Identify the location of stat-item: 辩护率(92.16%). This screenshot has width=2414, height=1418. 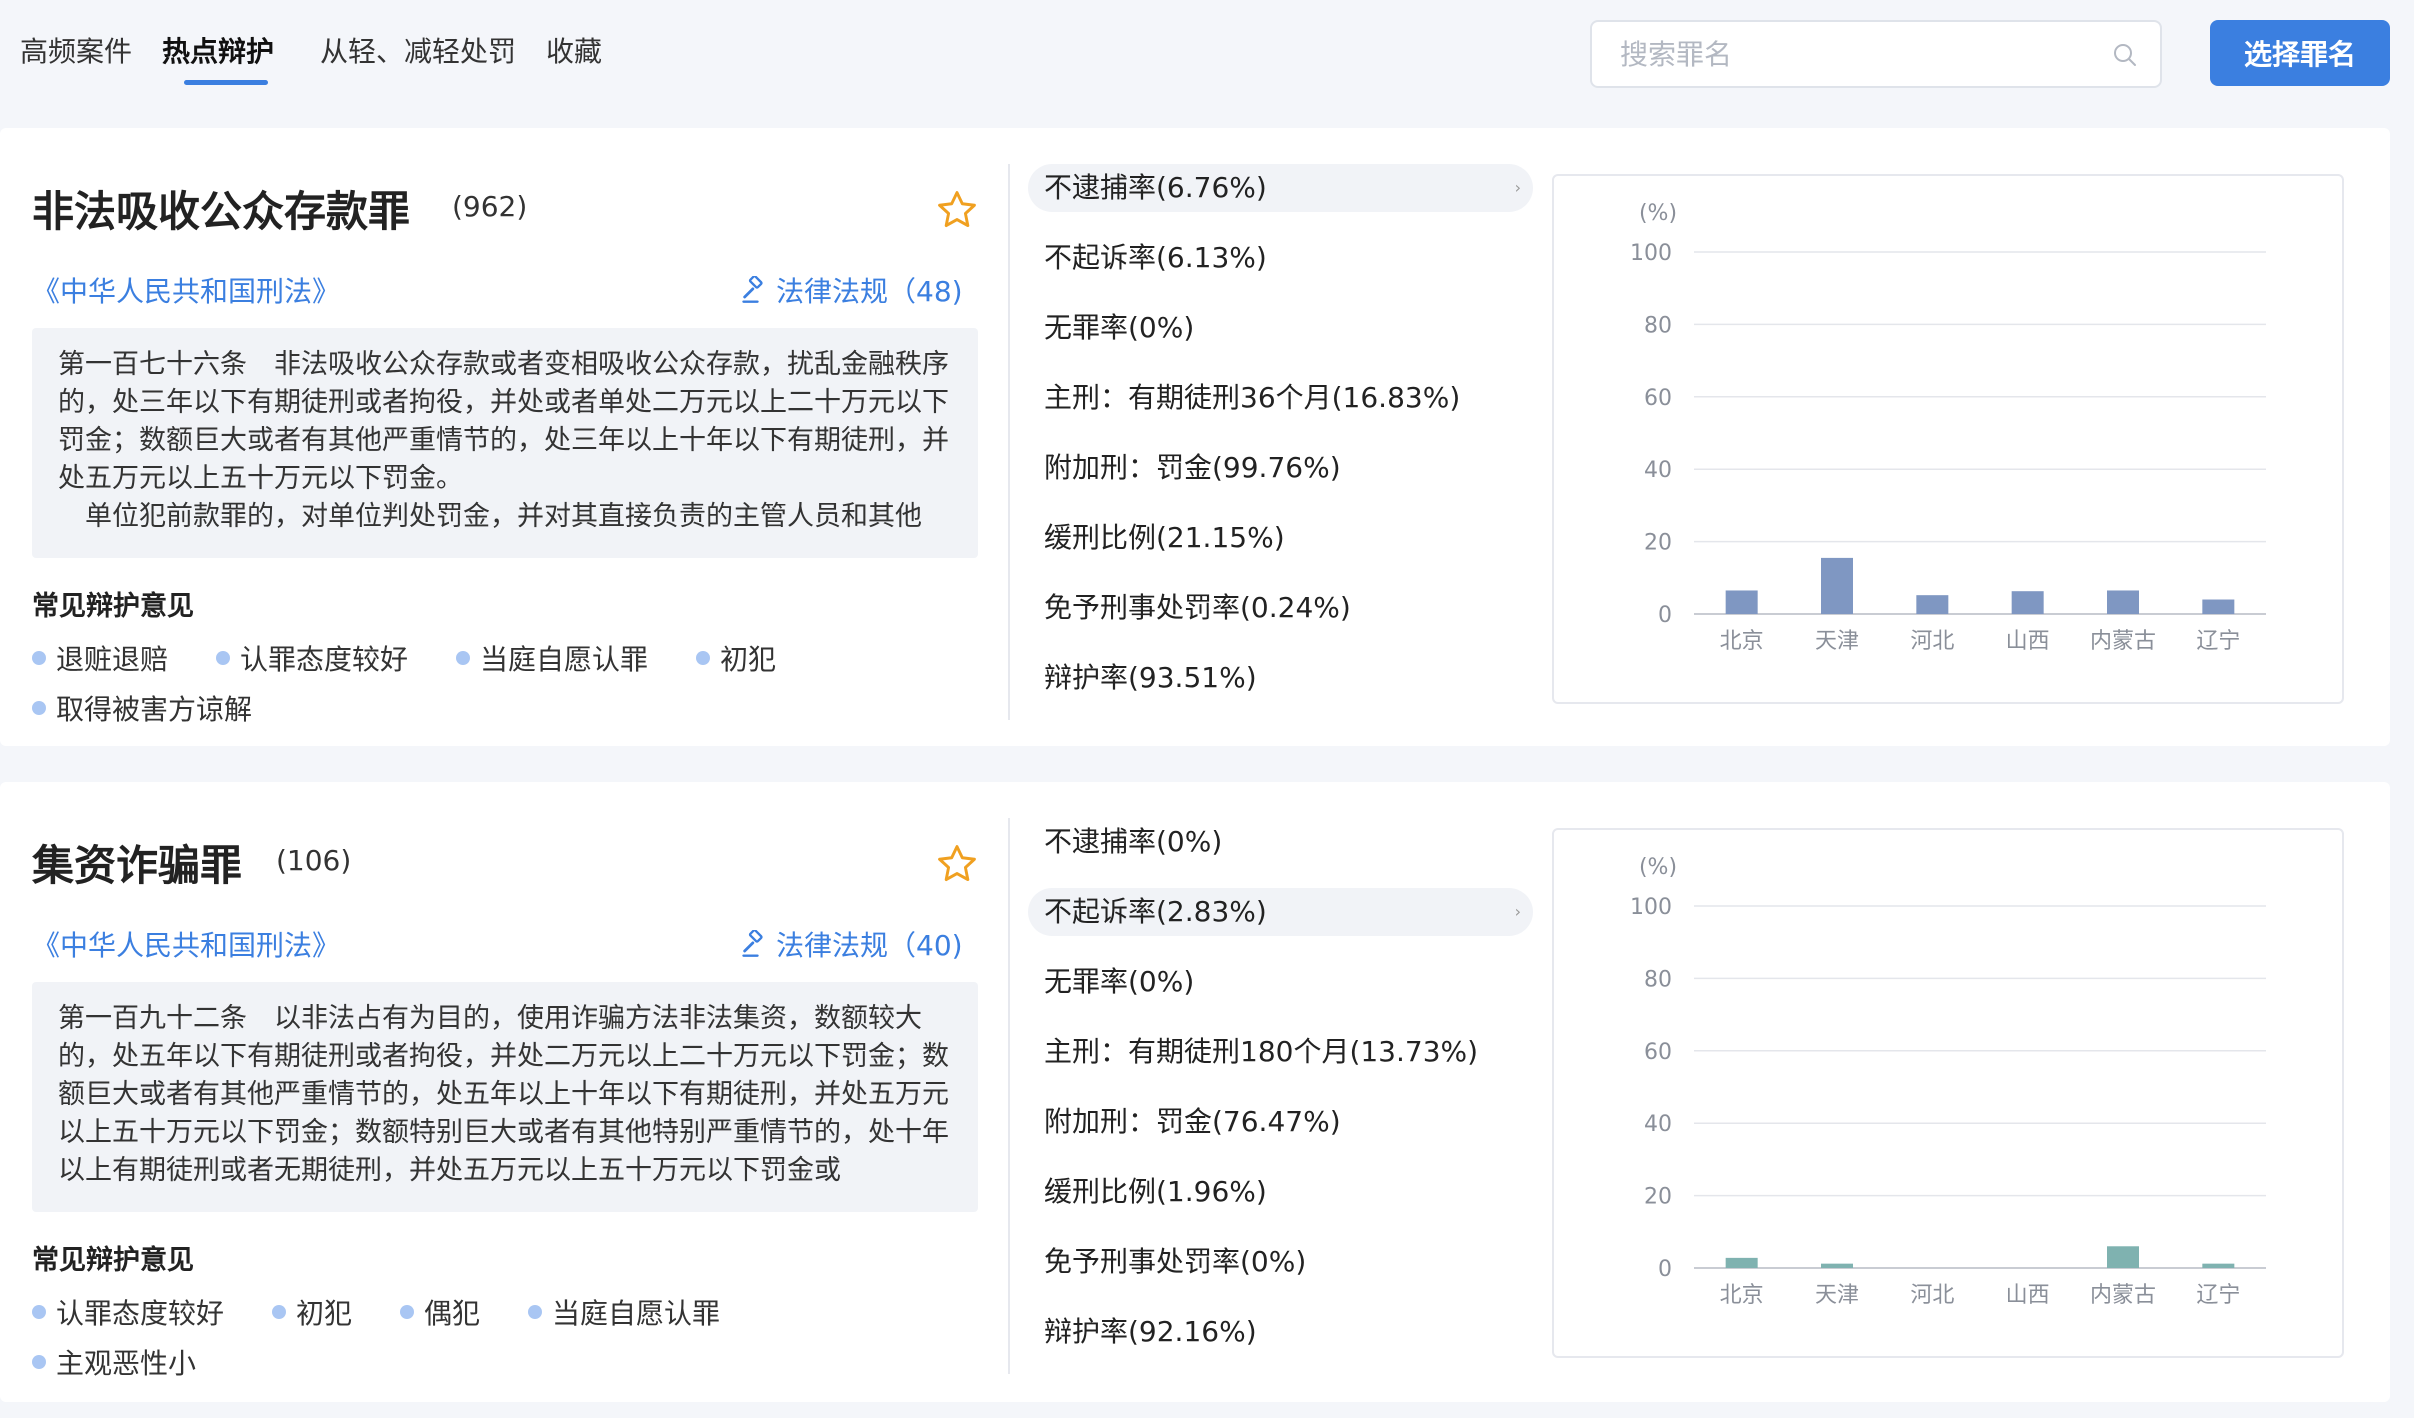
(1280, 1332).